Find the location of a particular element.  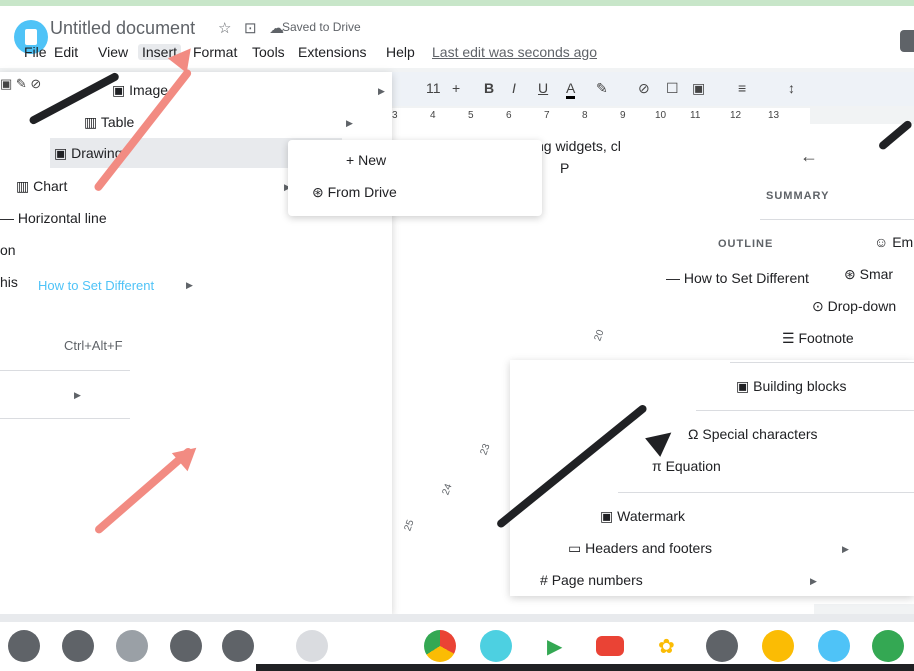

play-store-icon: ▶ is located at coordinates (554, 646).